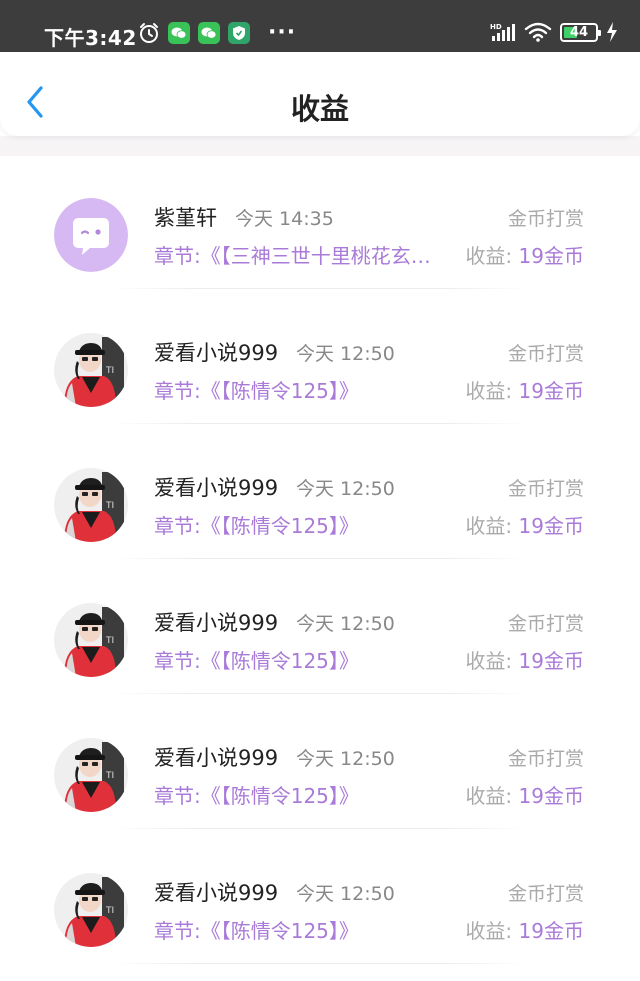  I want to click on wifi-icon, so click(538, 32).